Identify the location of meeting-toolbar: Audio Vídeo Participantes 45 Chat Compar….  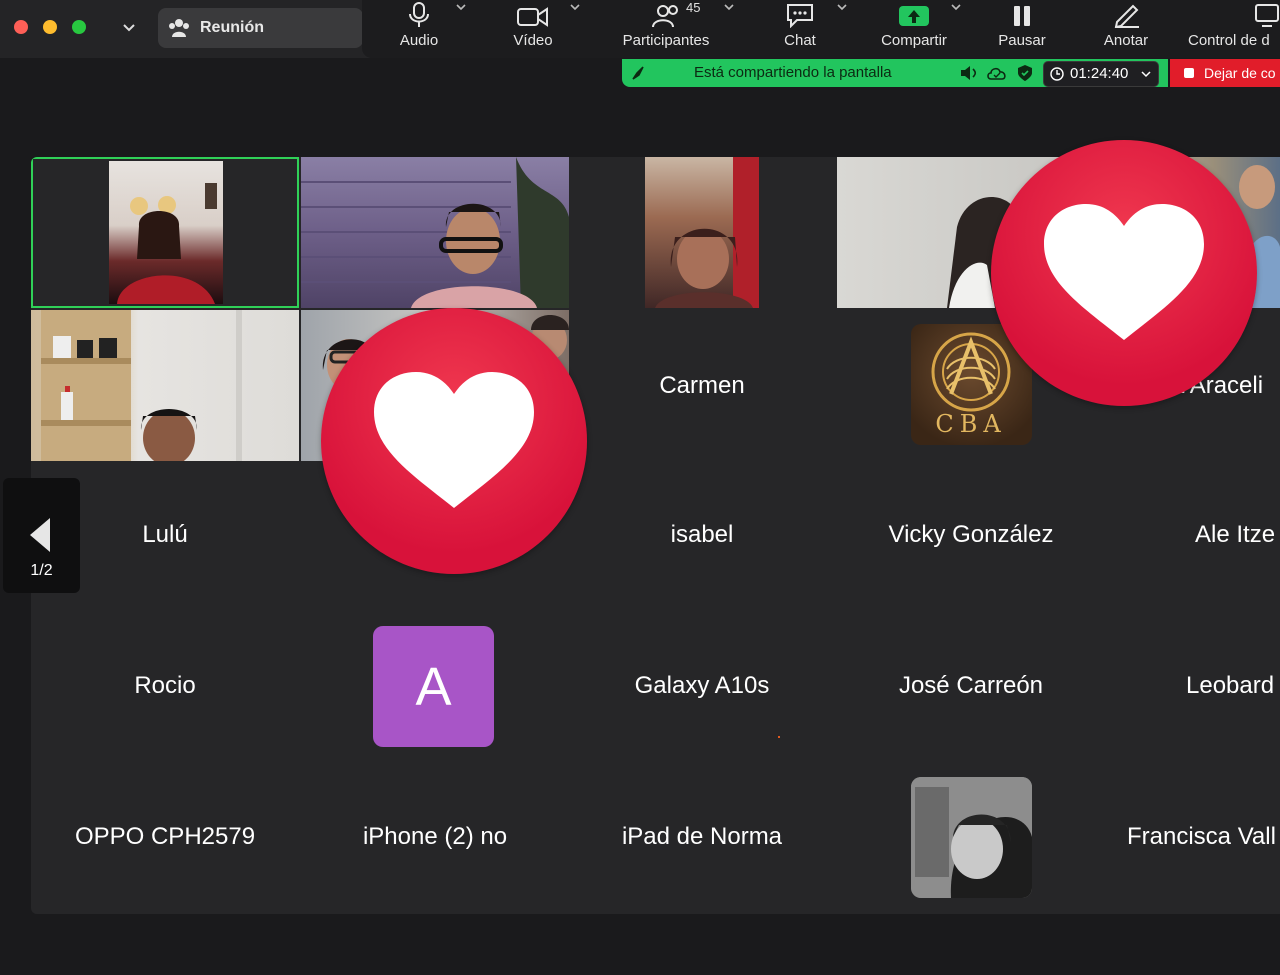
(821, 29).